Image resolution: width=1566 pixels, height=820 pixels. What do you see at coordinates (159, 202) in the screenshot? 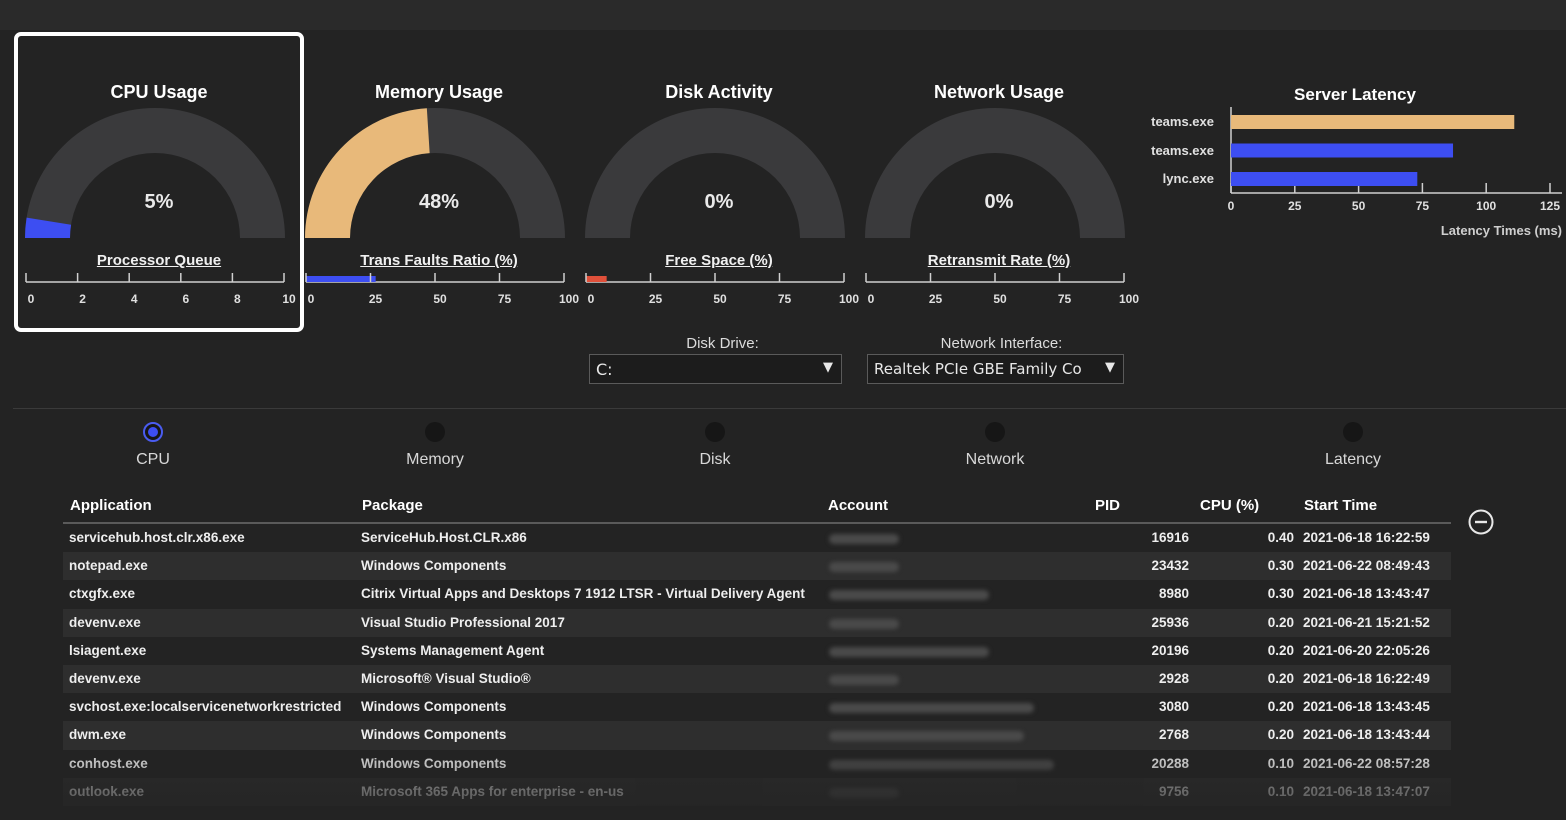
I see `gauge-value: 5%` at bounding box center [159, 202].